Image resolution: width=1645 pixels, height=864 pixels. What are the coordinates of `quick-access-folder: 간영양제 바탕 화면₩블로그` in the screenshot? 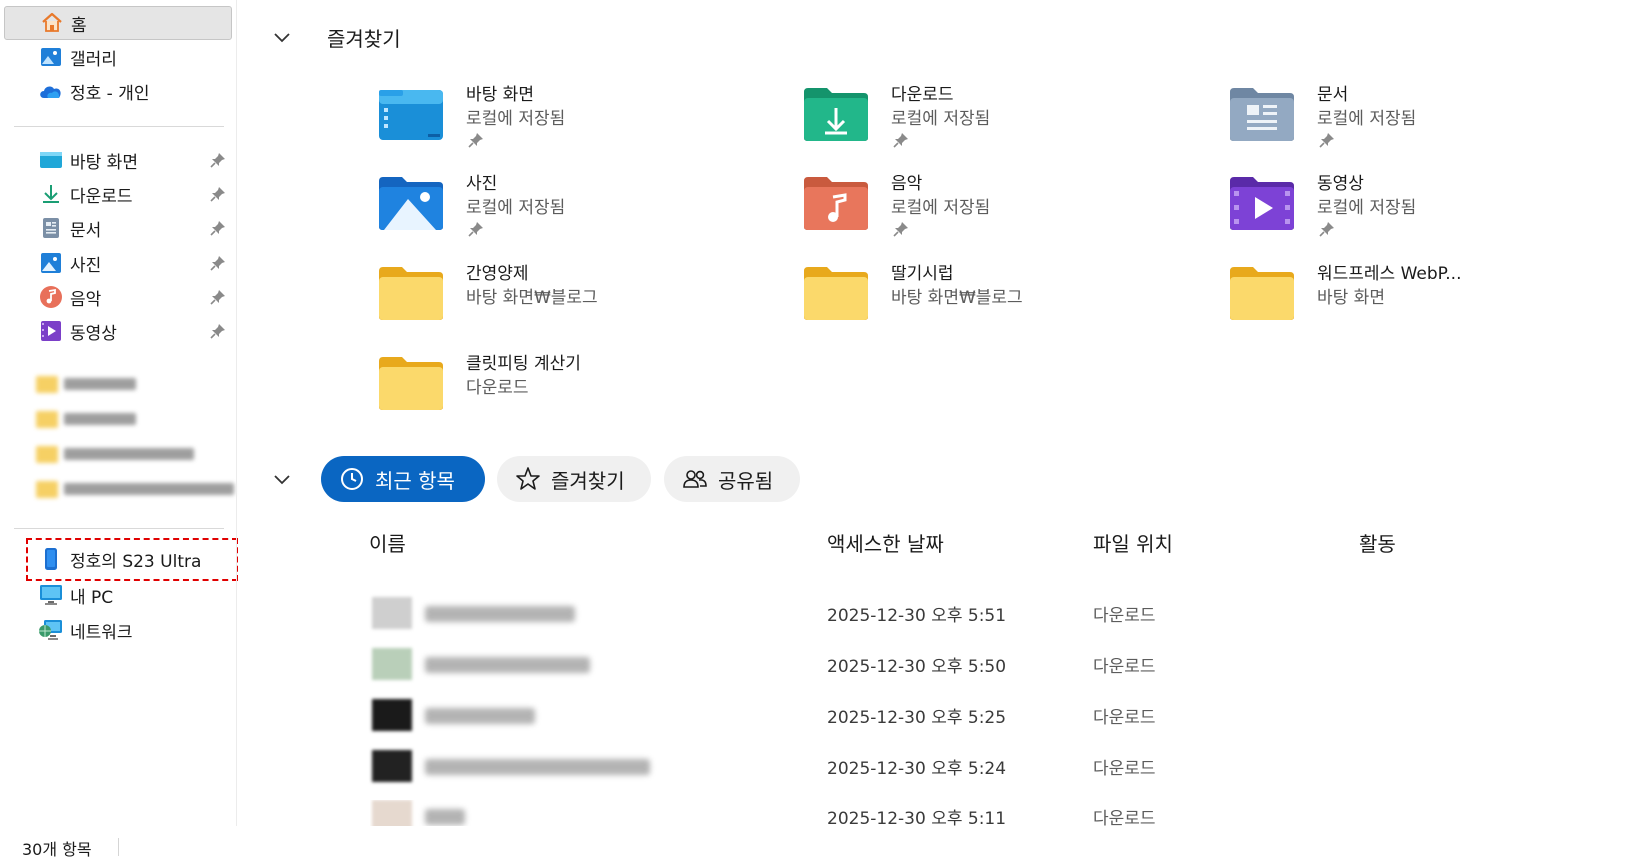 It's located at (578, 301).